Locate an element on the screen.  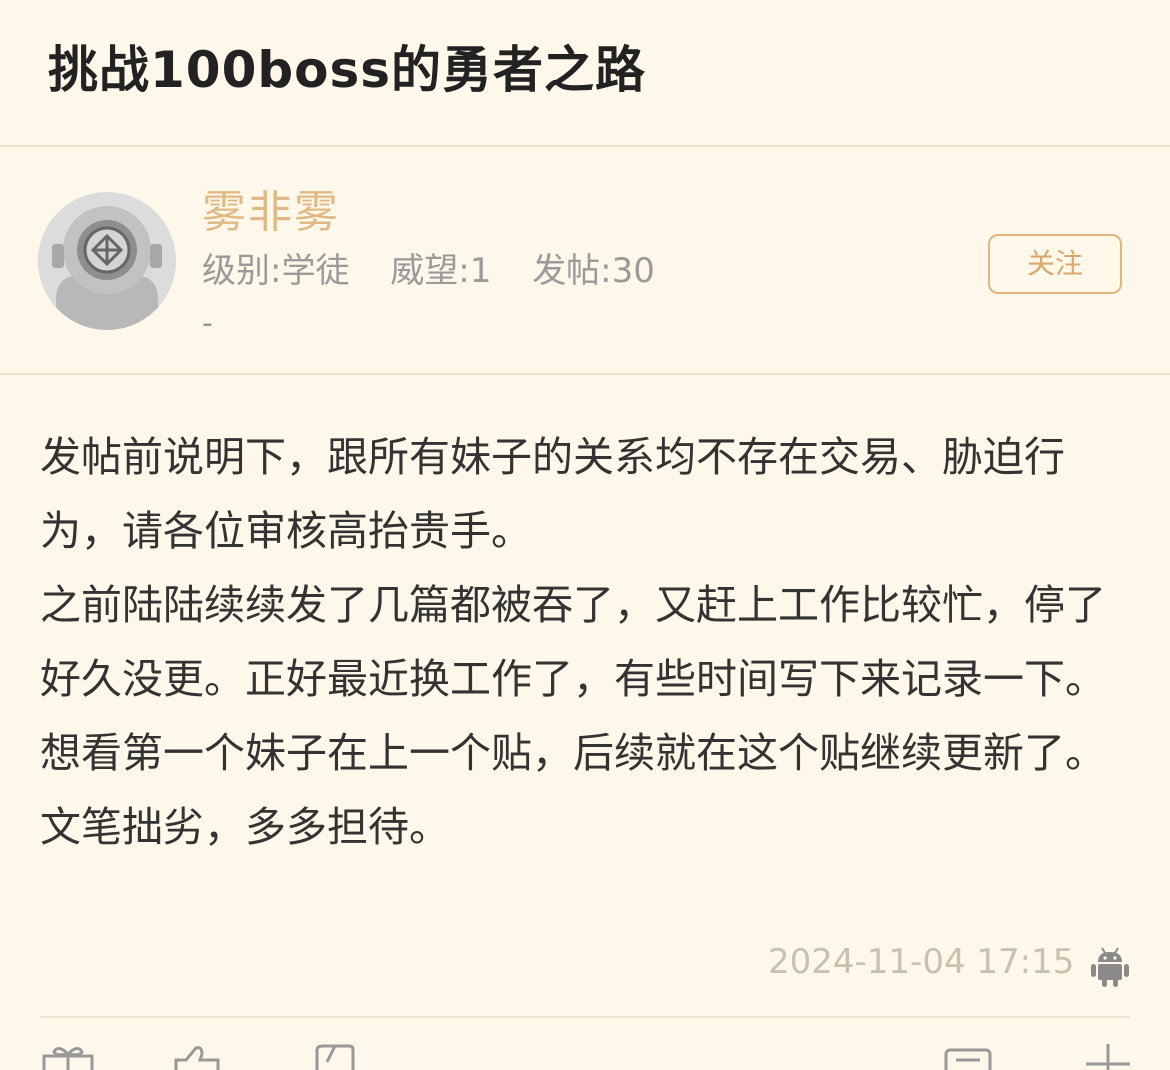
comment-icon is located at coordinates (968, 1057).